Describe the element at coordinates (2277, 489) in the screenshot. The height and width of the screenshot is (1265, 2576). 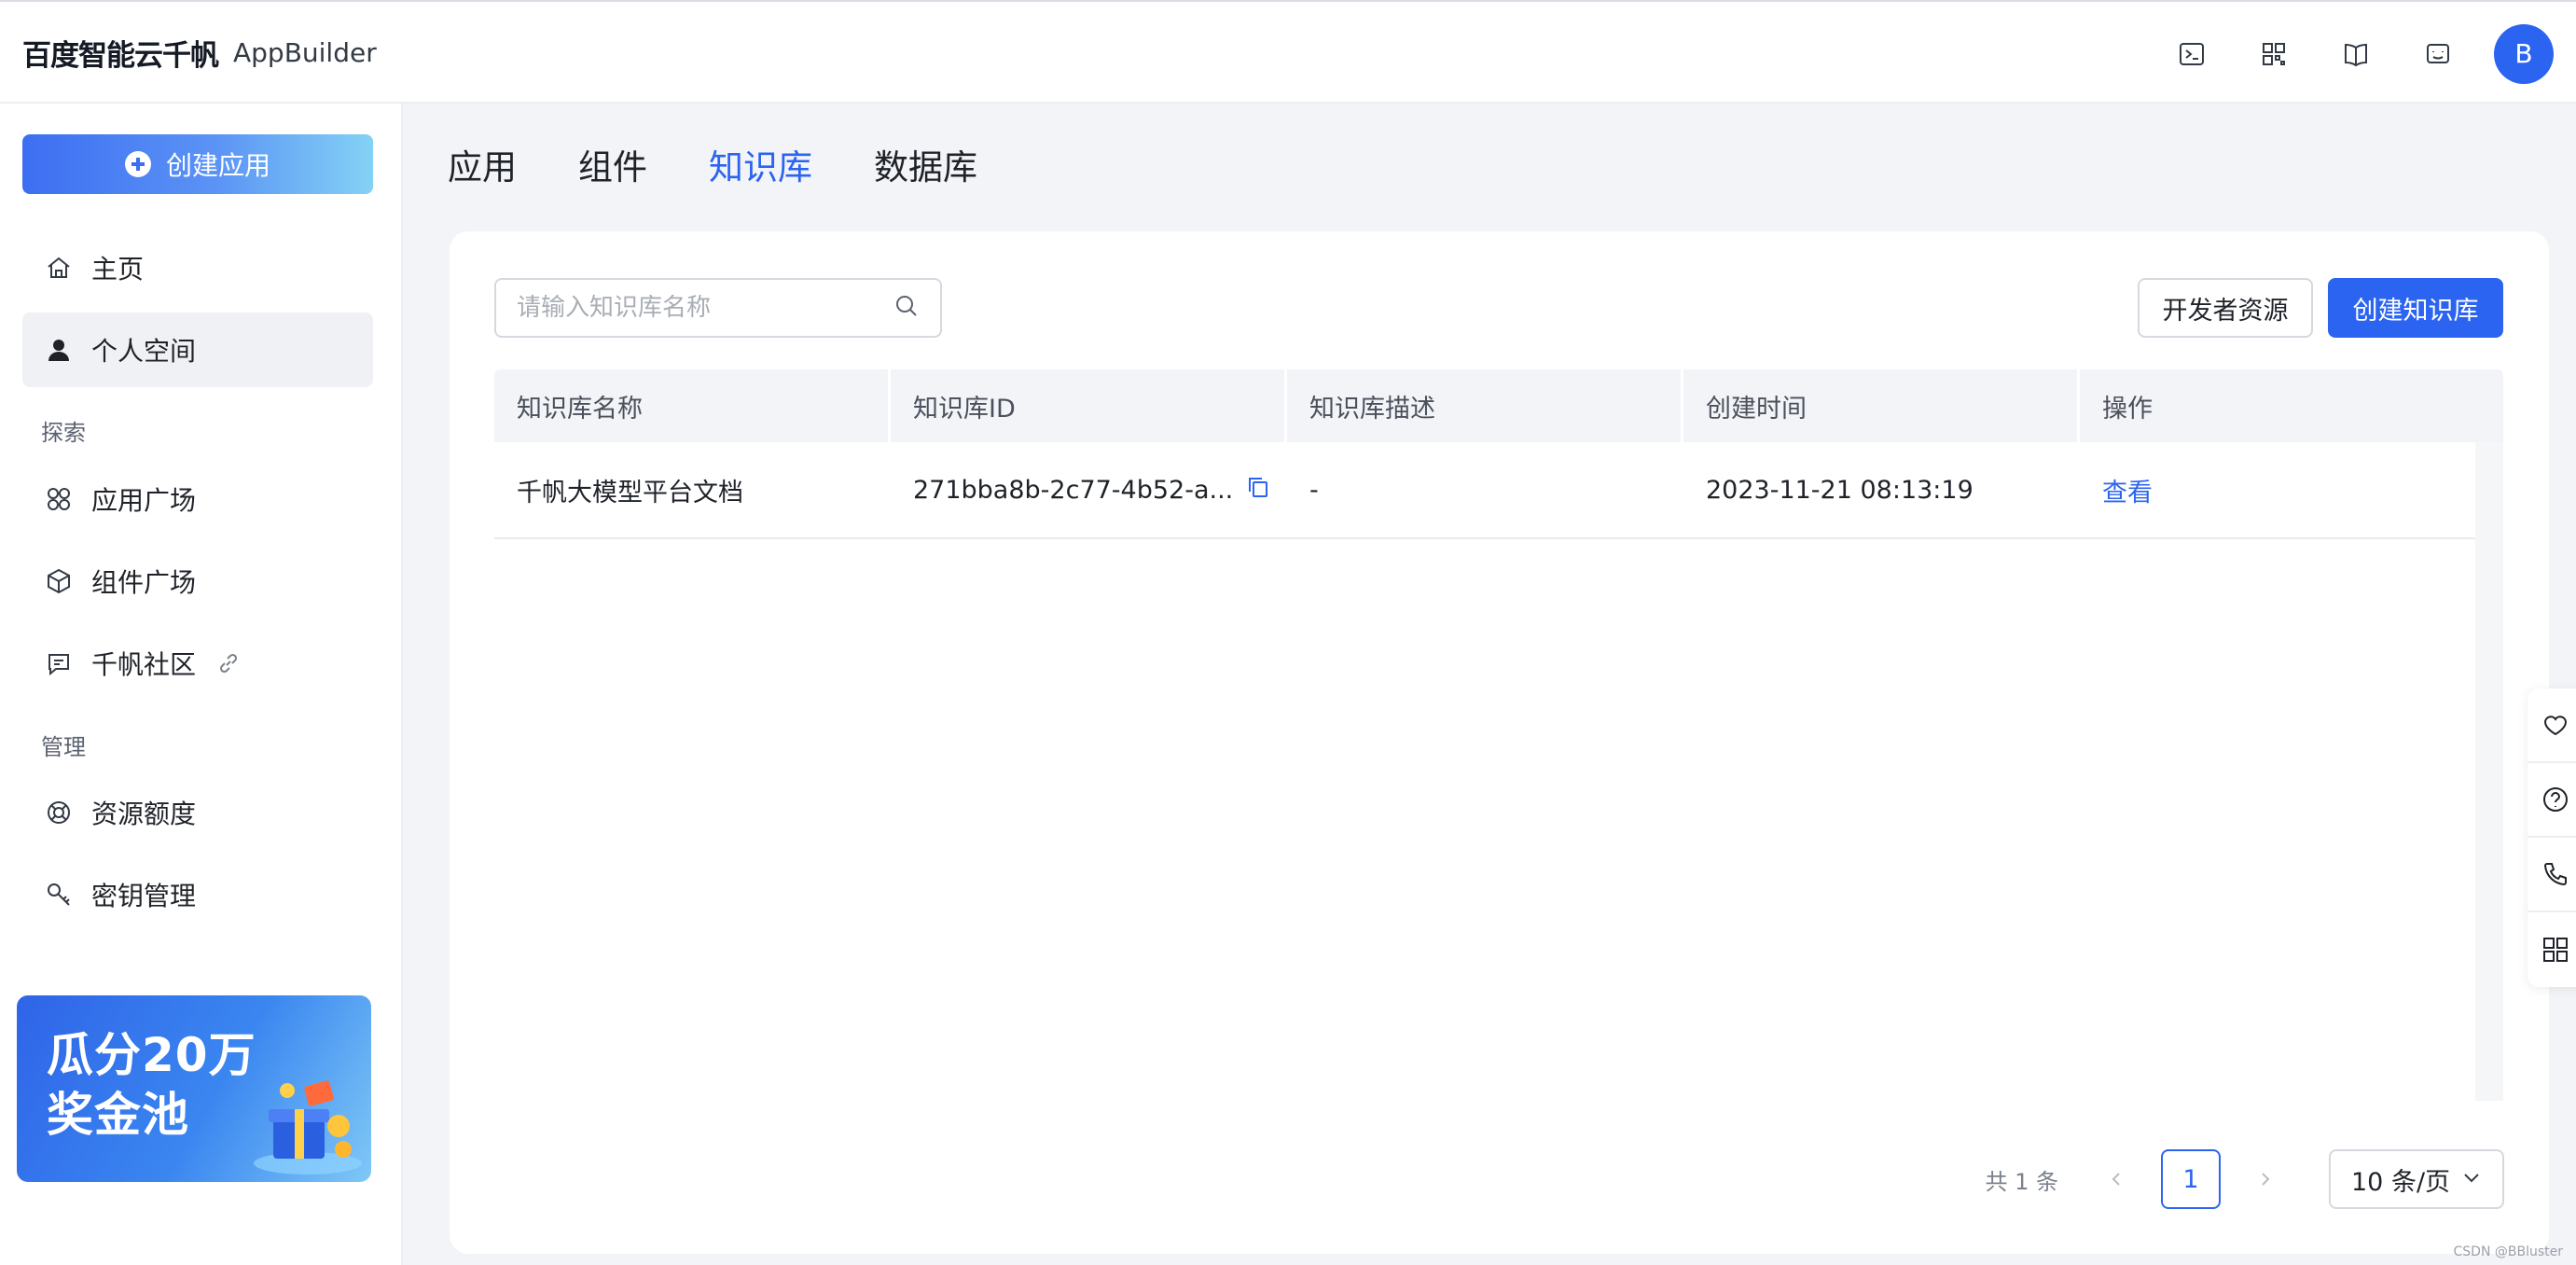
I see `cell-action: 查看` at that location.